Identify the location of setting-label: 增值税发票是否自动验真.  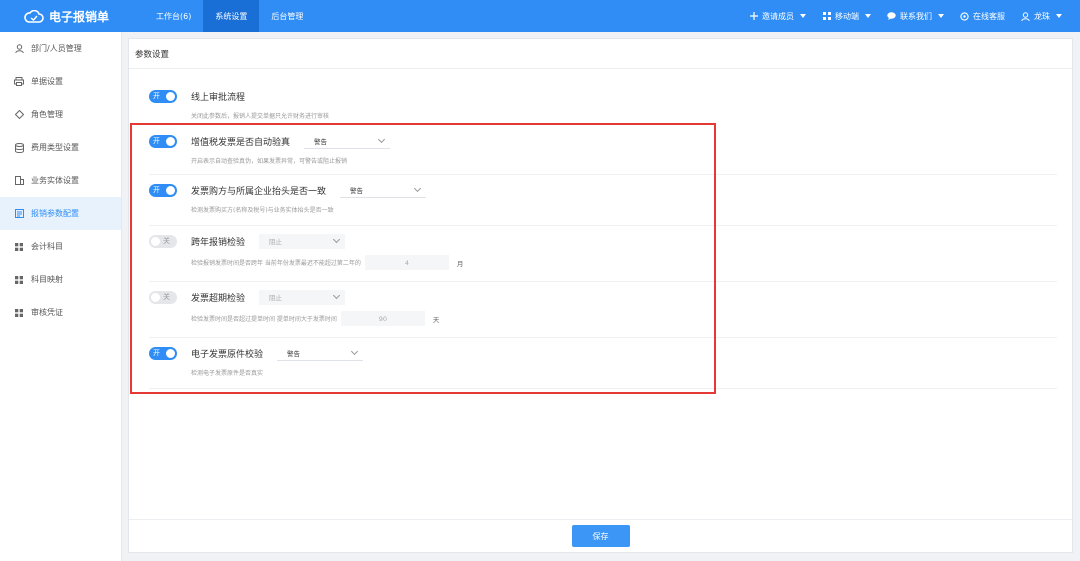
(241, 142).